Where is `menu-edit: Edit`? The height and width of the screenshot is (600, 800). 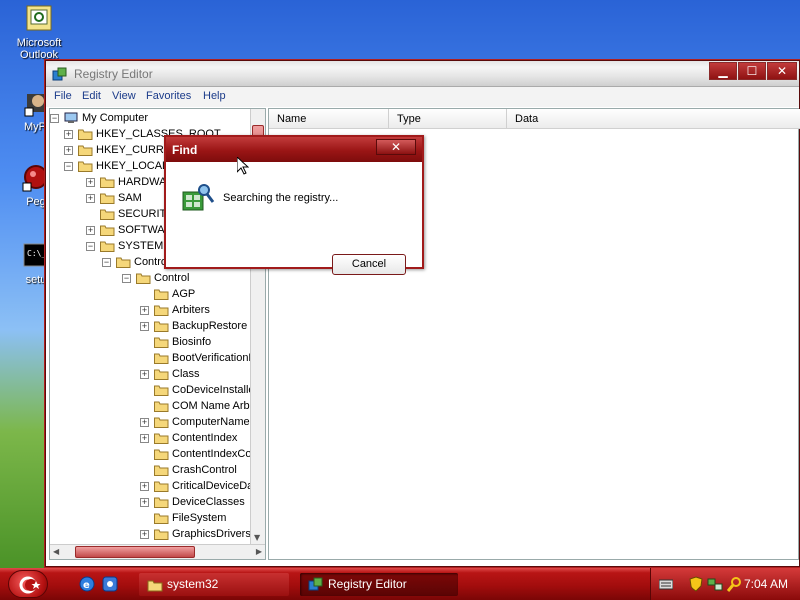 menu-edit: Edit is located at coordinates (91, 96).